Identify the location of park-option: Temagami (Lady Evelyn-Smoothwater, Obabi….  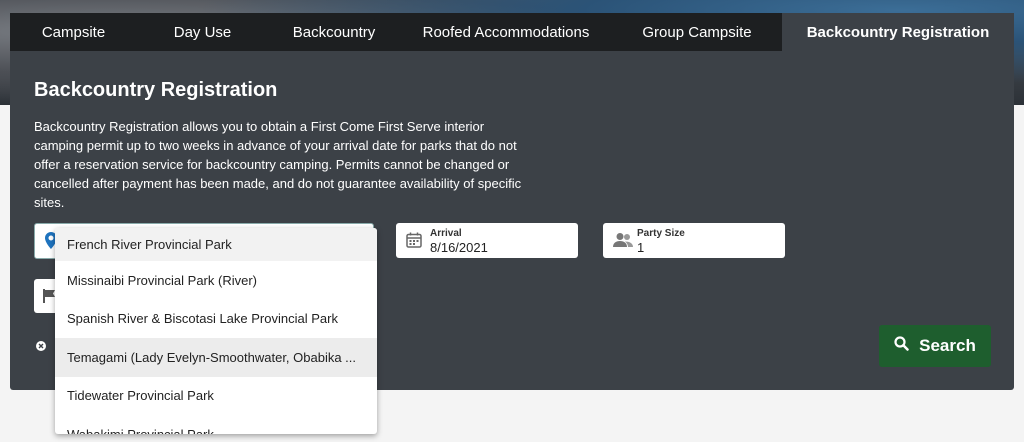
(216, 357).